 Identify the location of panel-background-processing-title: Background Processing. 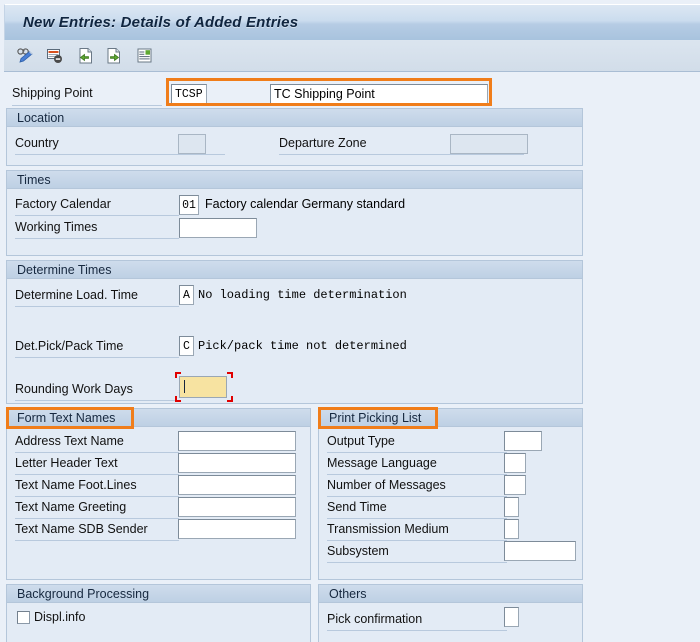
(83, 593).